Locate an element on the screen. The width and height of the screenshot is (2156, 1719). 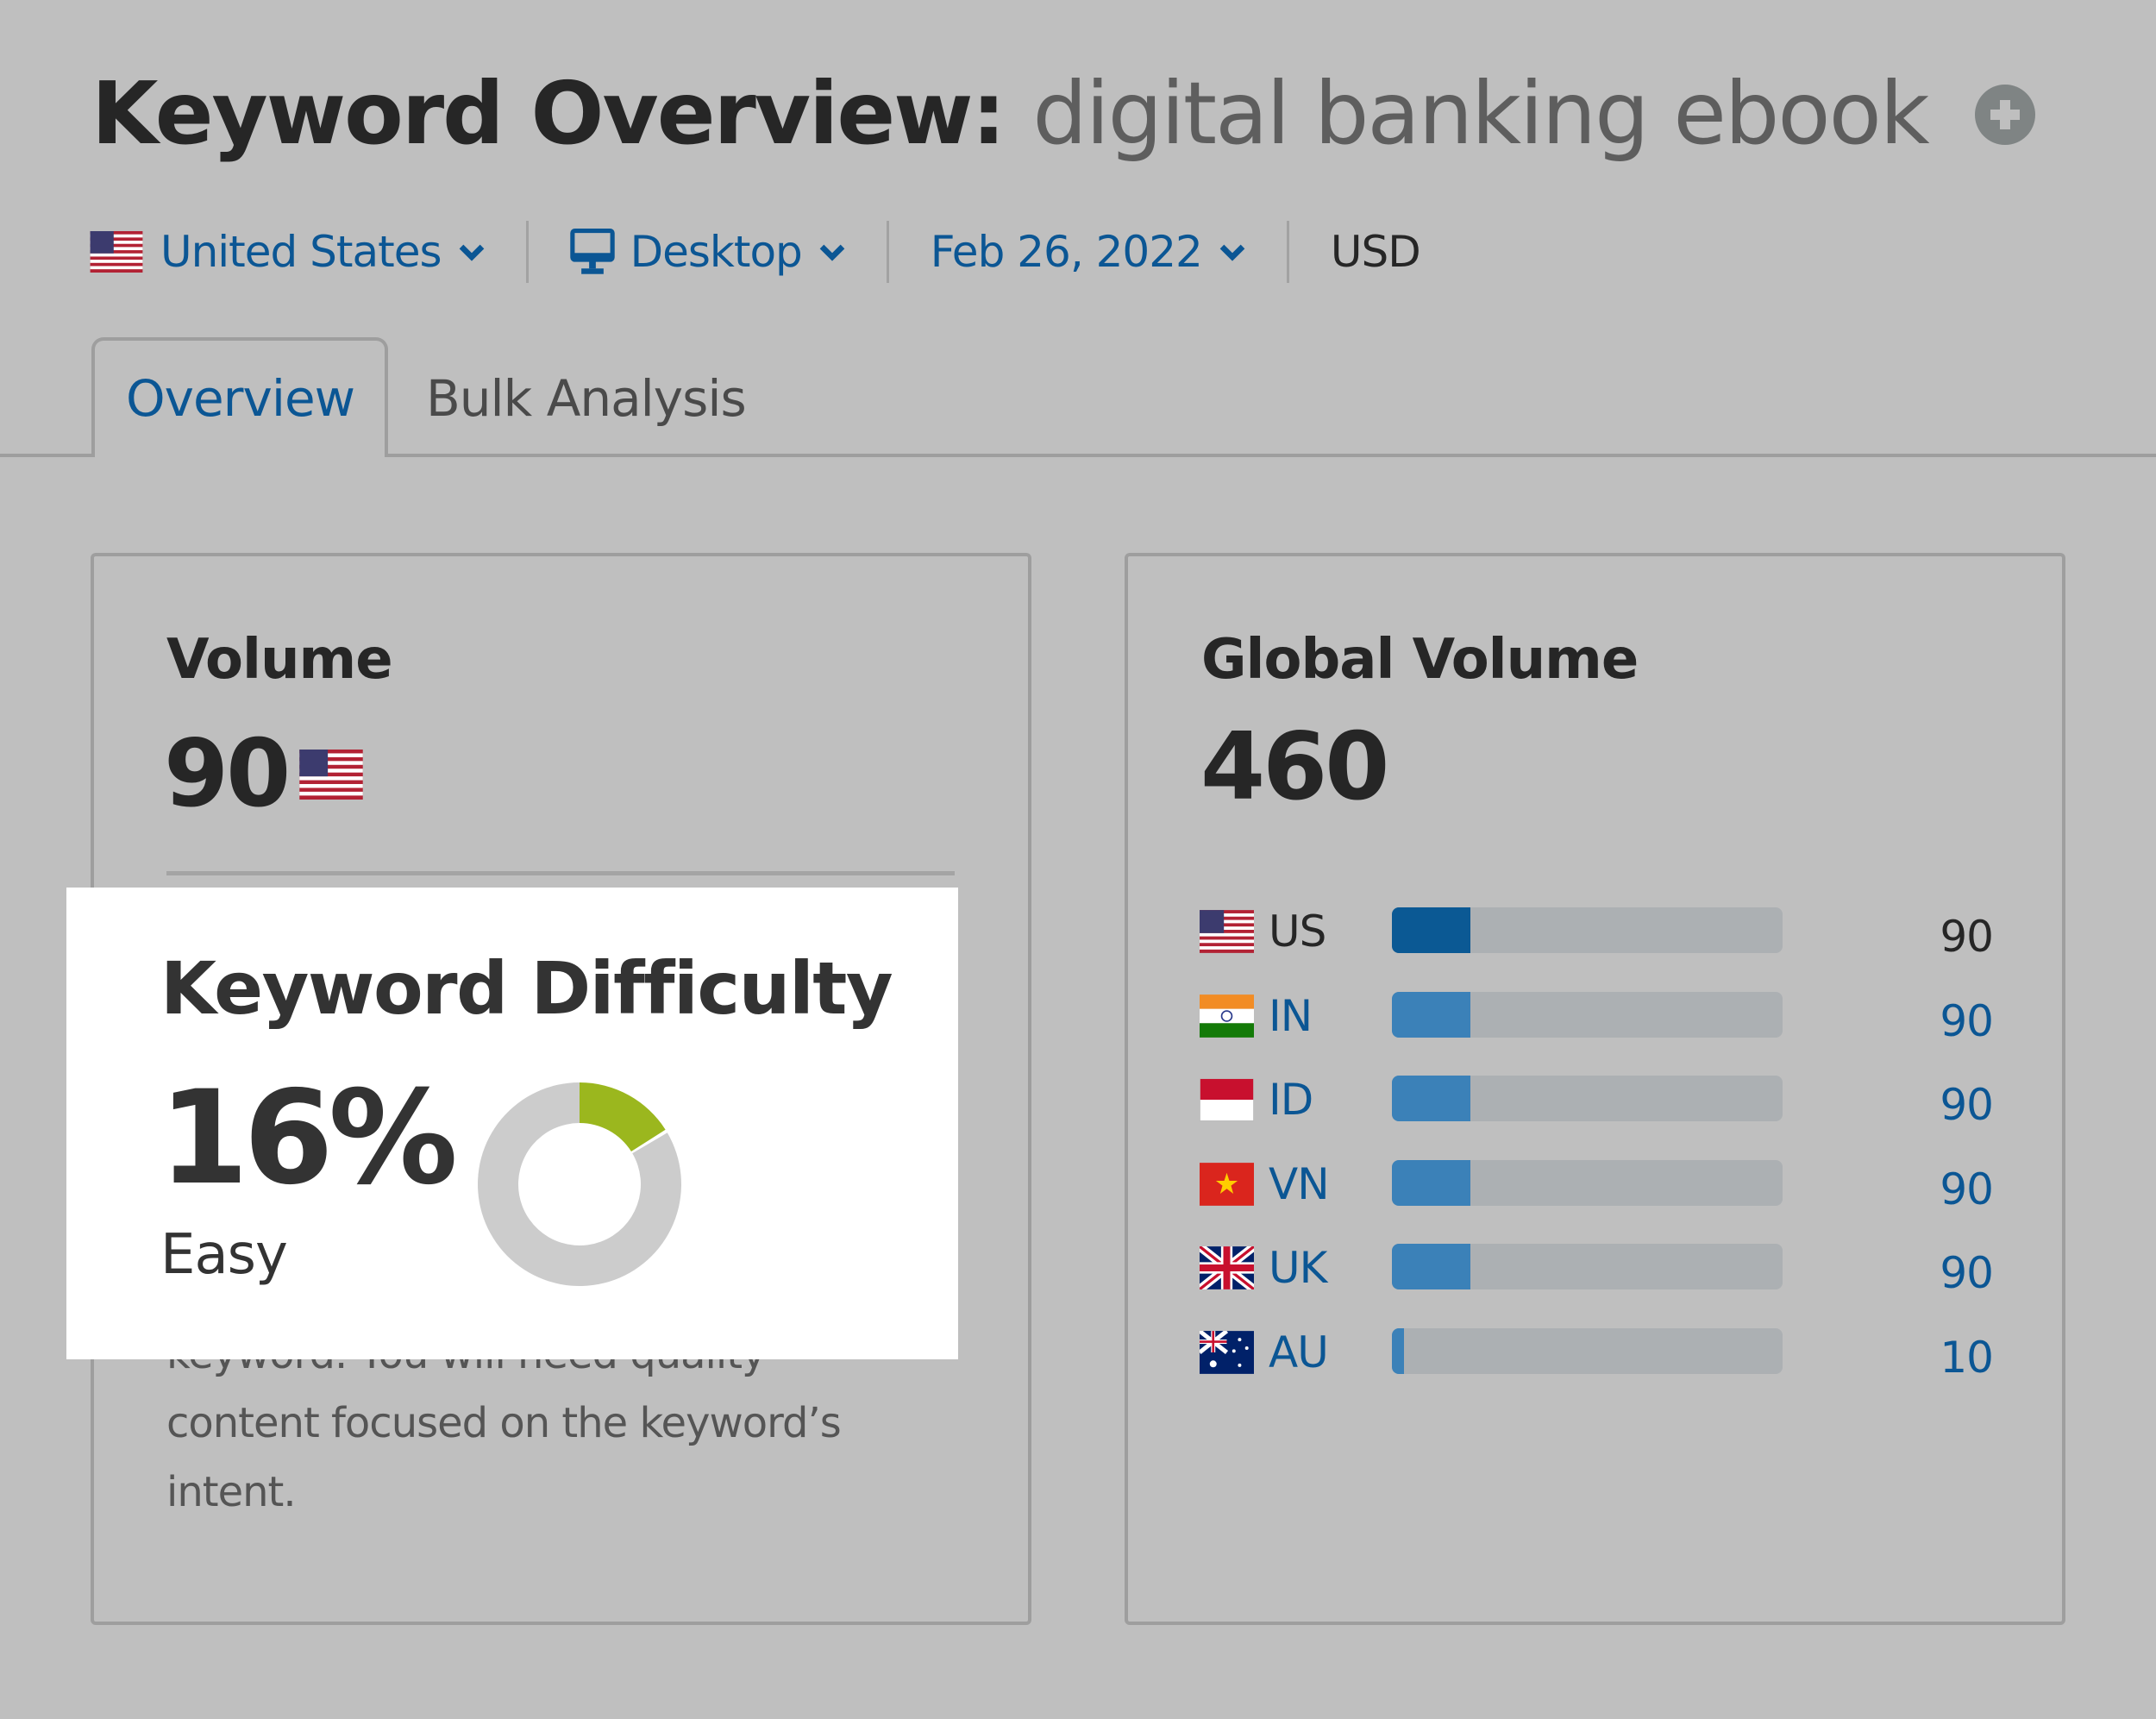
in-flag-icon is located at coordinates (1227, 1016).